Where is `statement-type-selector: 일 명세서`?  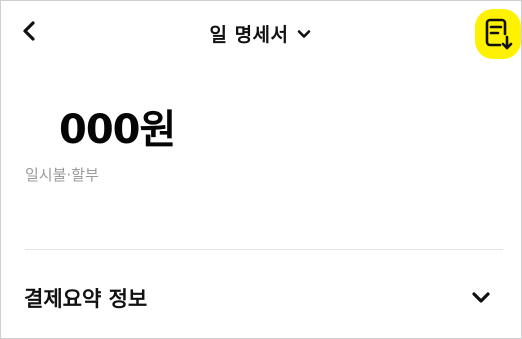
statement-type-selector: 일 명세서 is located at coordinates (261, 33).